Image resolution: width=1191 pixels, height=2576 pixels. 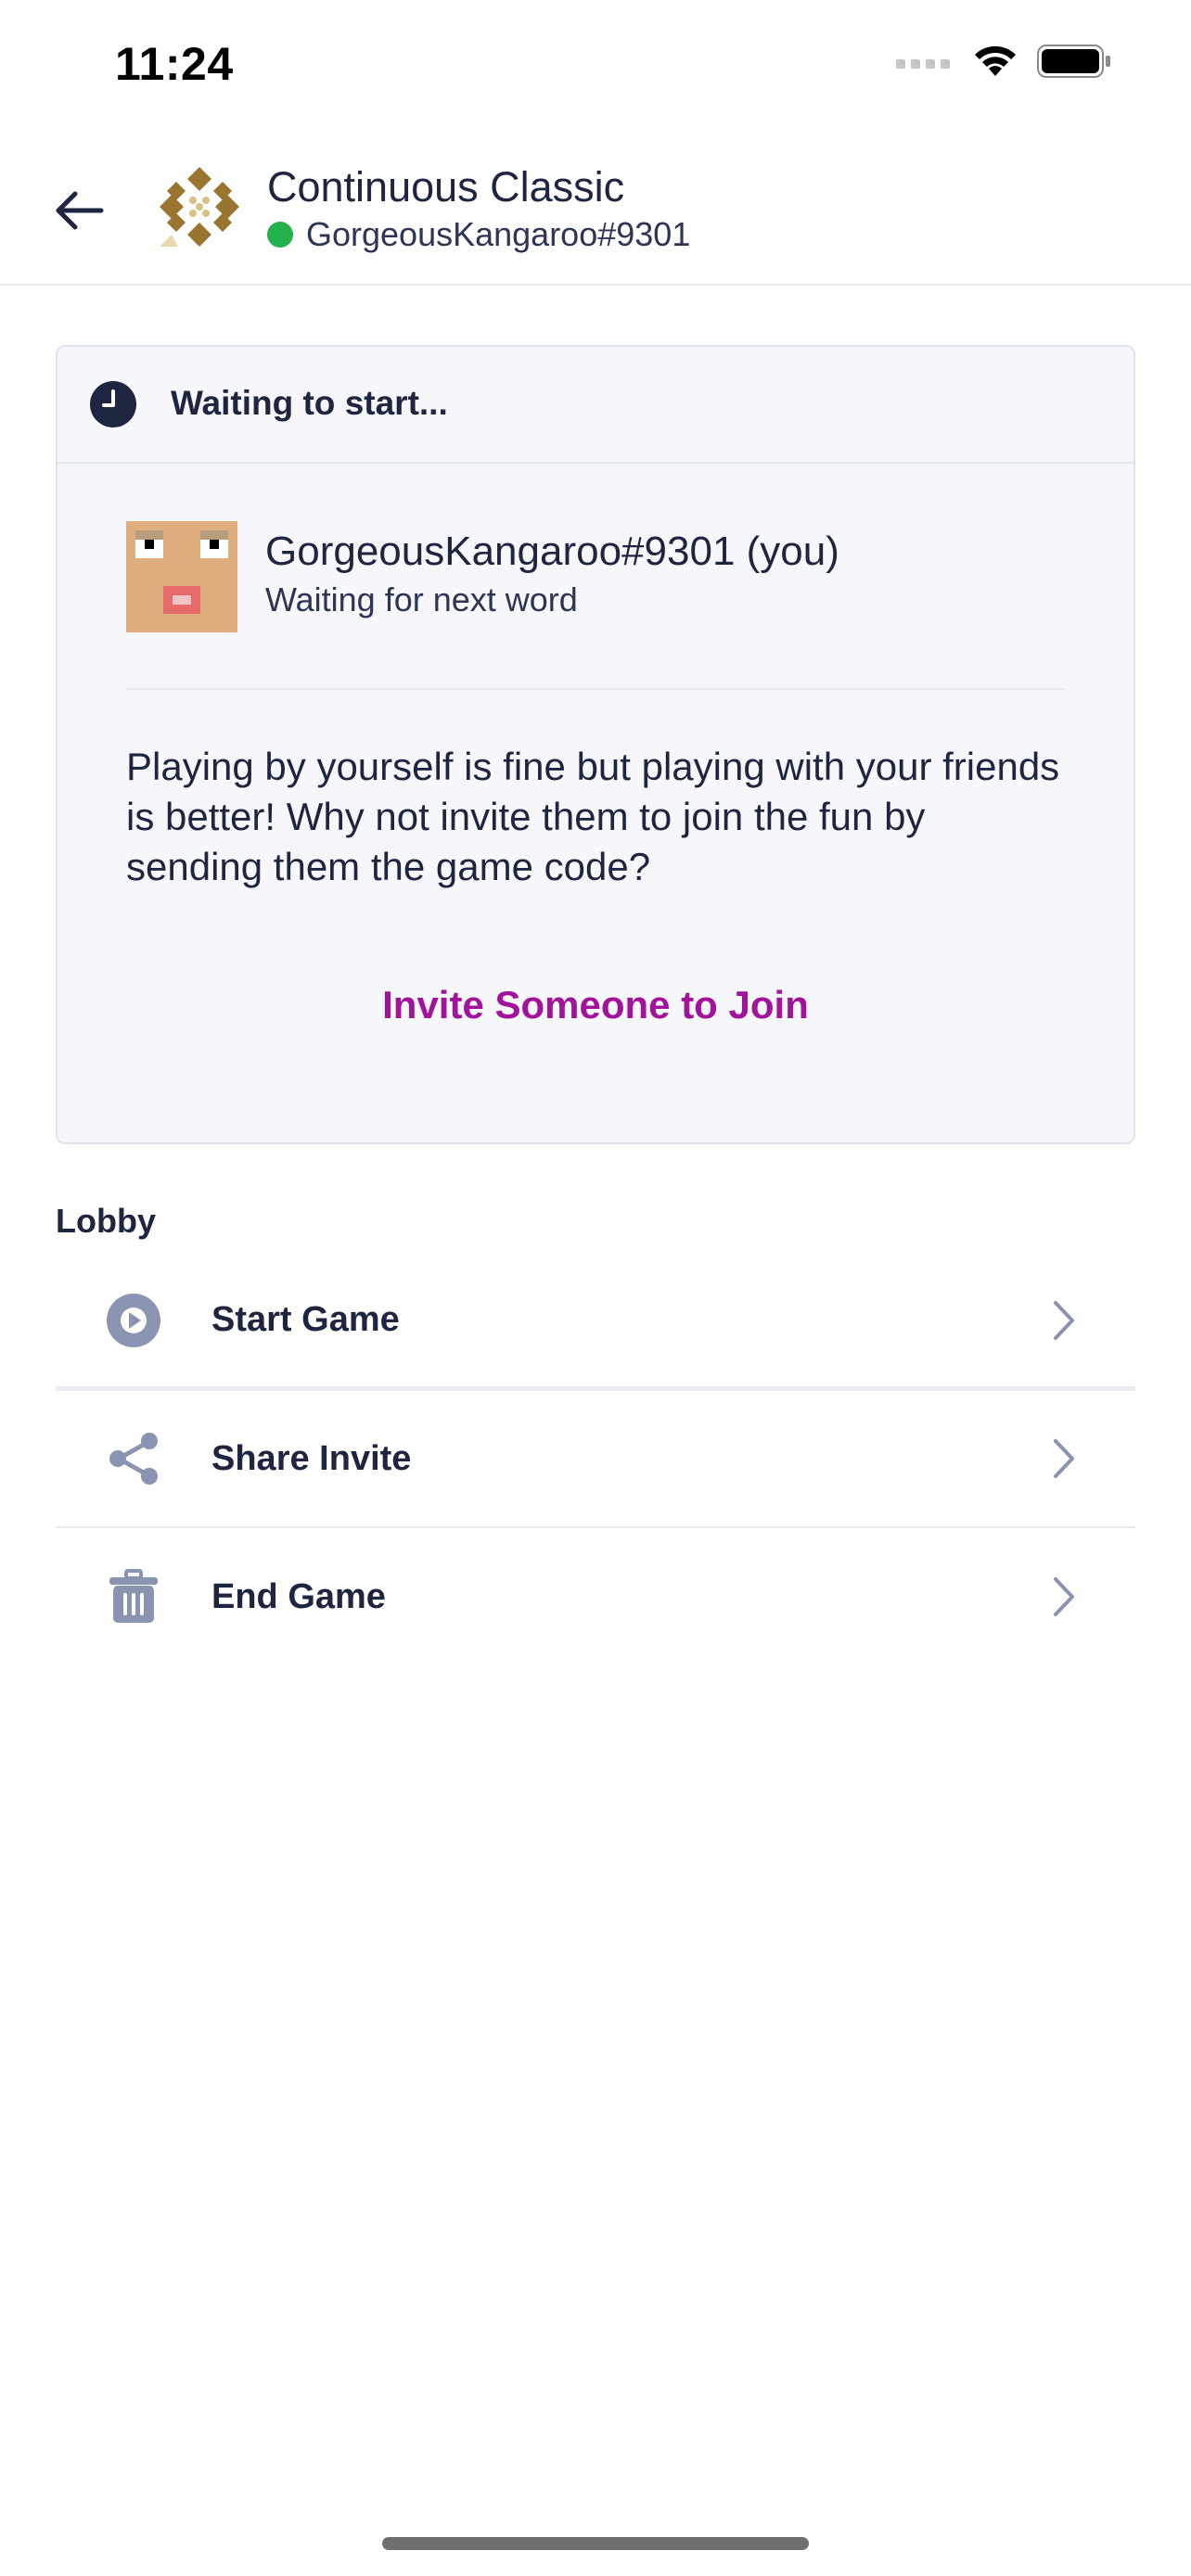 I want to click on play-circle-icon, so click(x=133, y=1320).